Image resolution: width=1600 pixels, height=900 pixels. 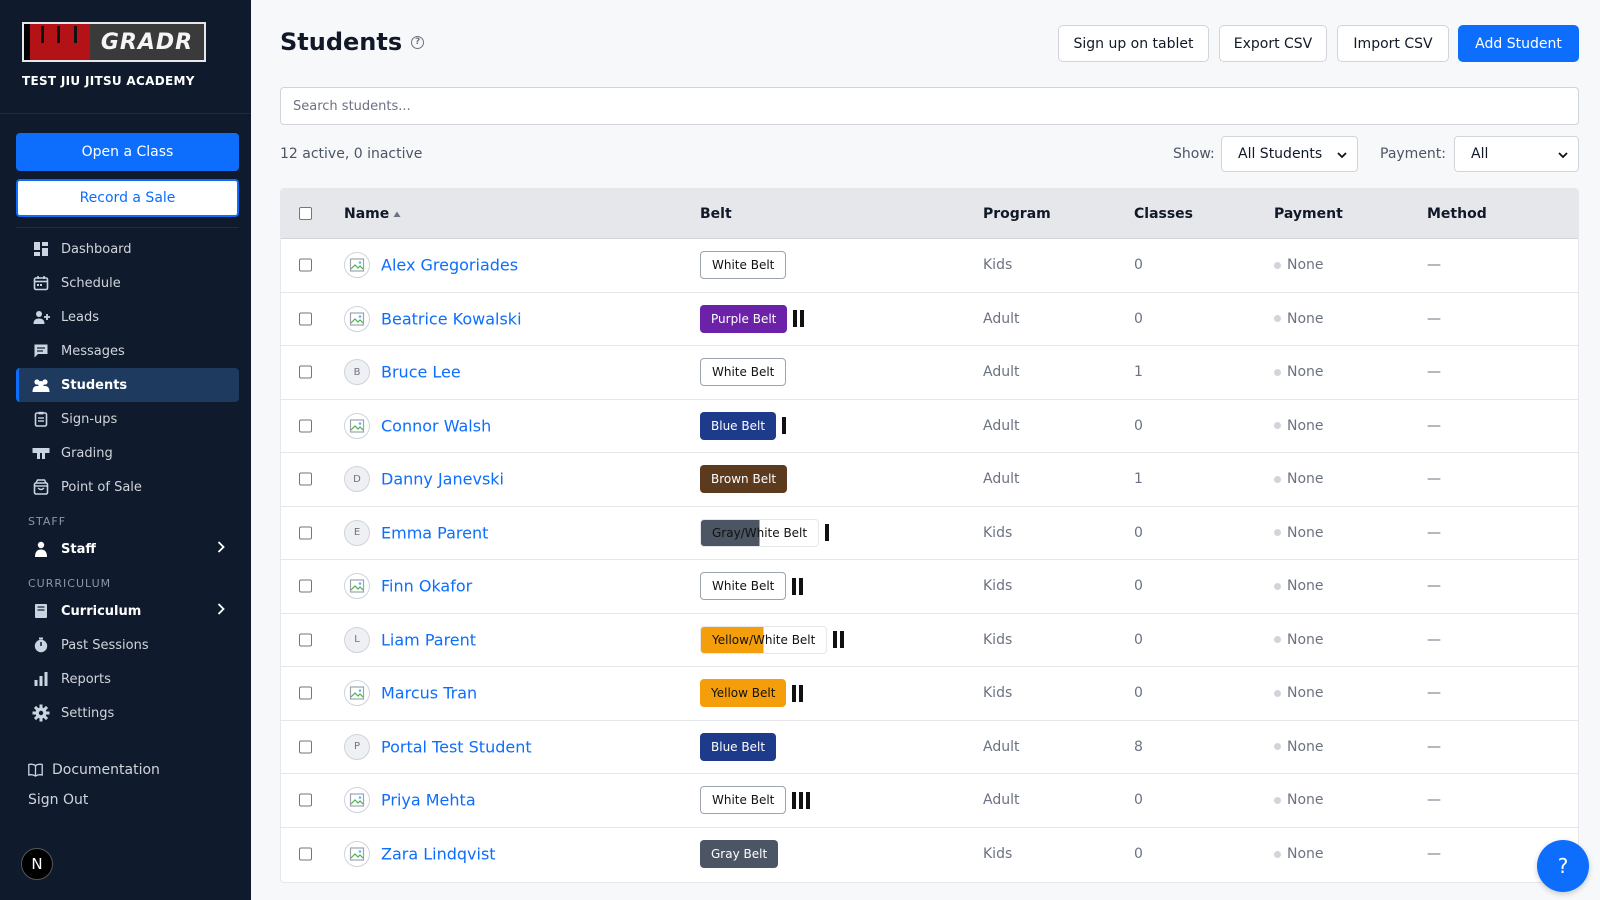 I want to click on import-csv-button: Import CSV, so click(x=1393, y=43).